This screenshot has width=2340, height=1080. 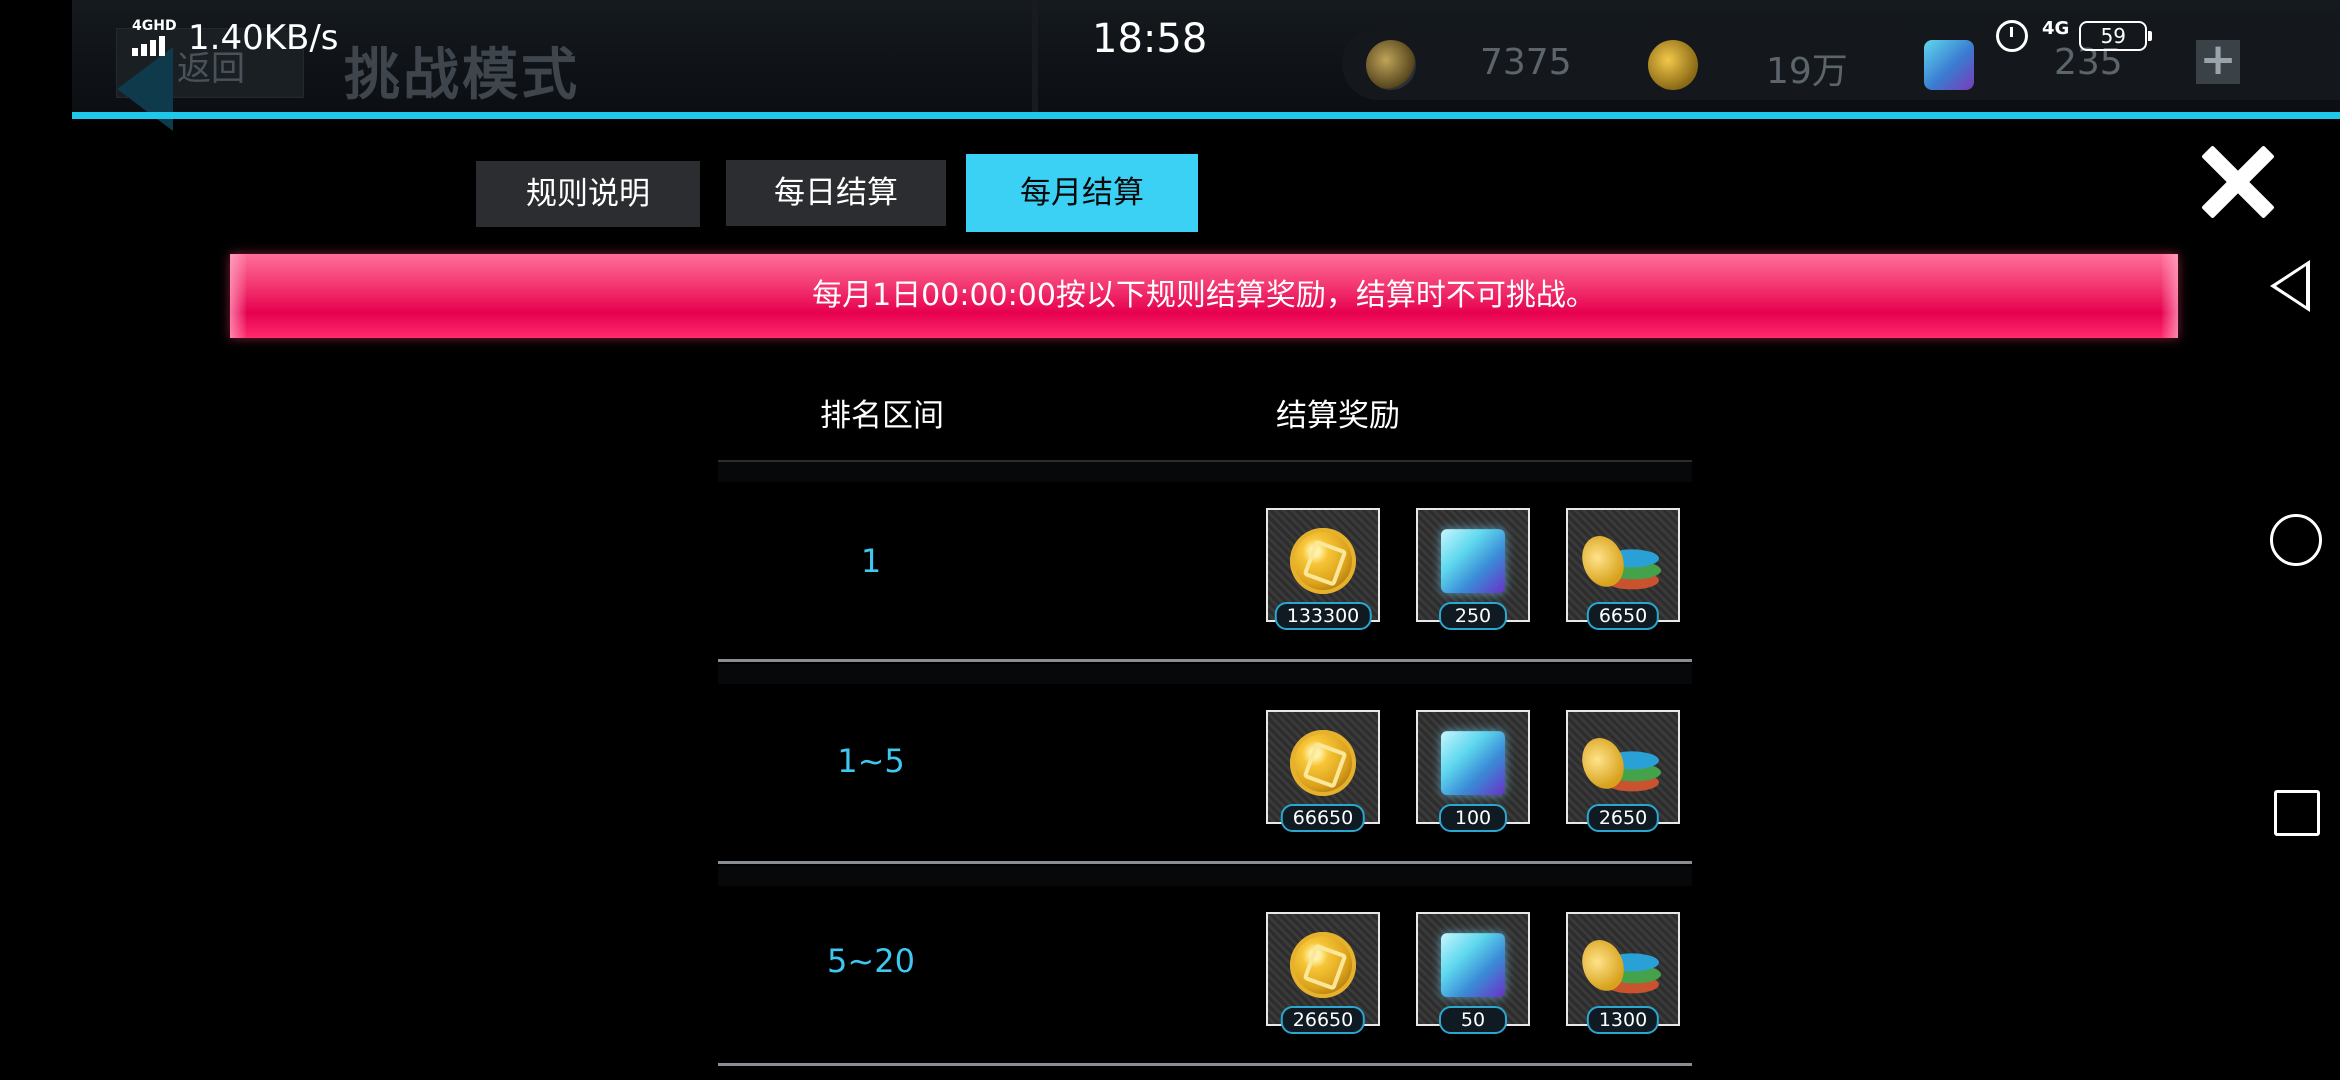 I want to click on notice-banner: 每月1日00:00:00按以下规则结算奖励，结算时不可挑战。, so click(x=1204, y=296).